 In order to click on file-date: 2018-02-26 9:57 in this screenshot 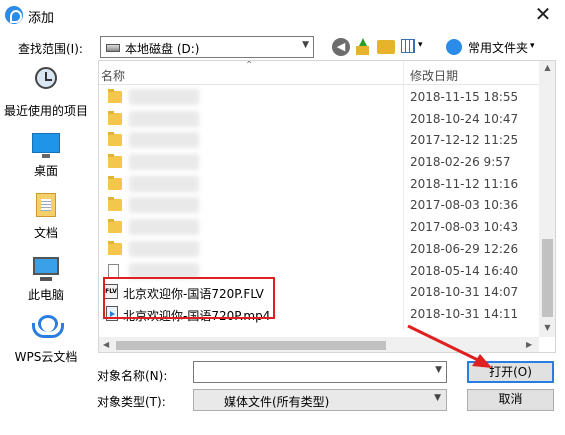, I will do `click(460, 162)`.